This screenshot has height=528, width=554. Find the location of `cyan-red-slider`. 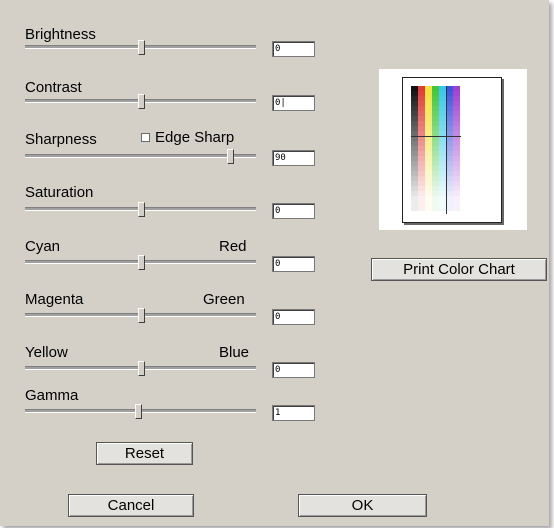

cyan-red-slider is located at coordinates (140, 262).